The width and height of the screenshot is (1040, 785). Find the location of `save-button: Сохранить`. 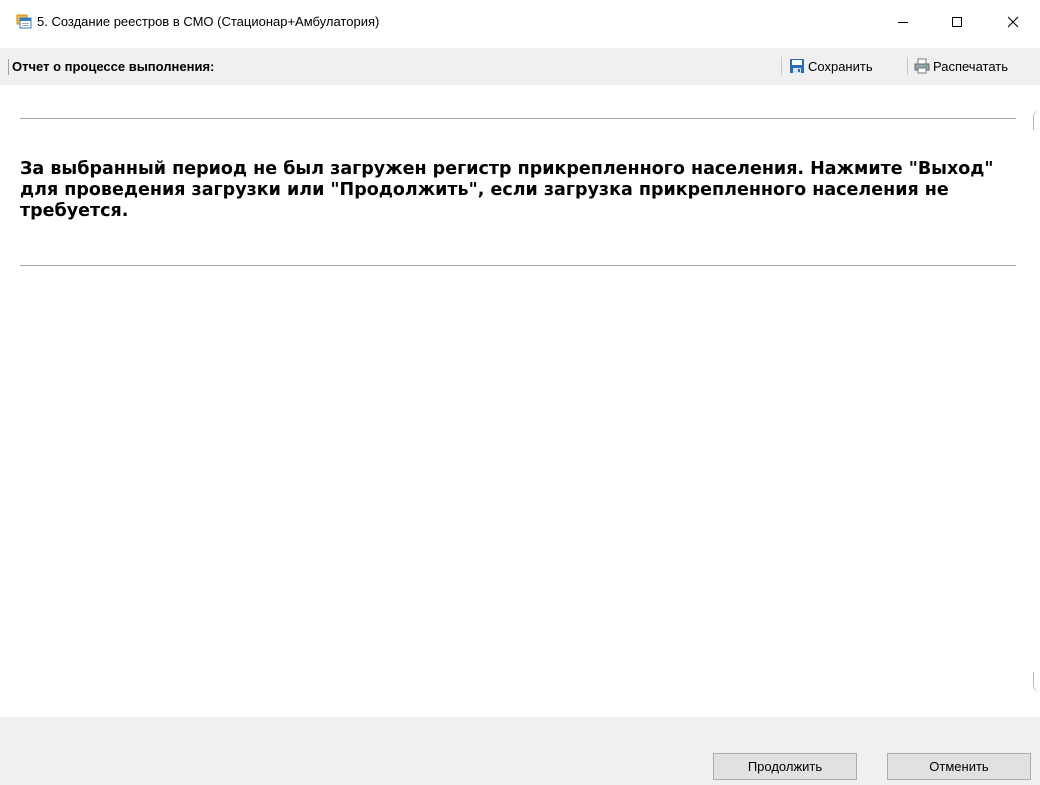

save-button: Сохранить is located at coordinates (831, 66).